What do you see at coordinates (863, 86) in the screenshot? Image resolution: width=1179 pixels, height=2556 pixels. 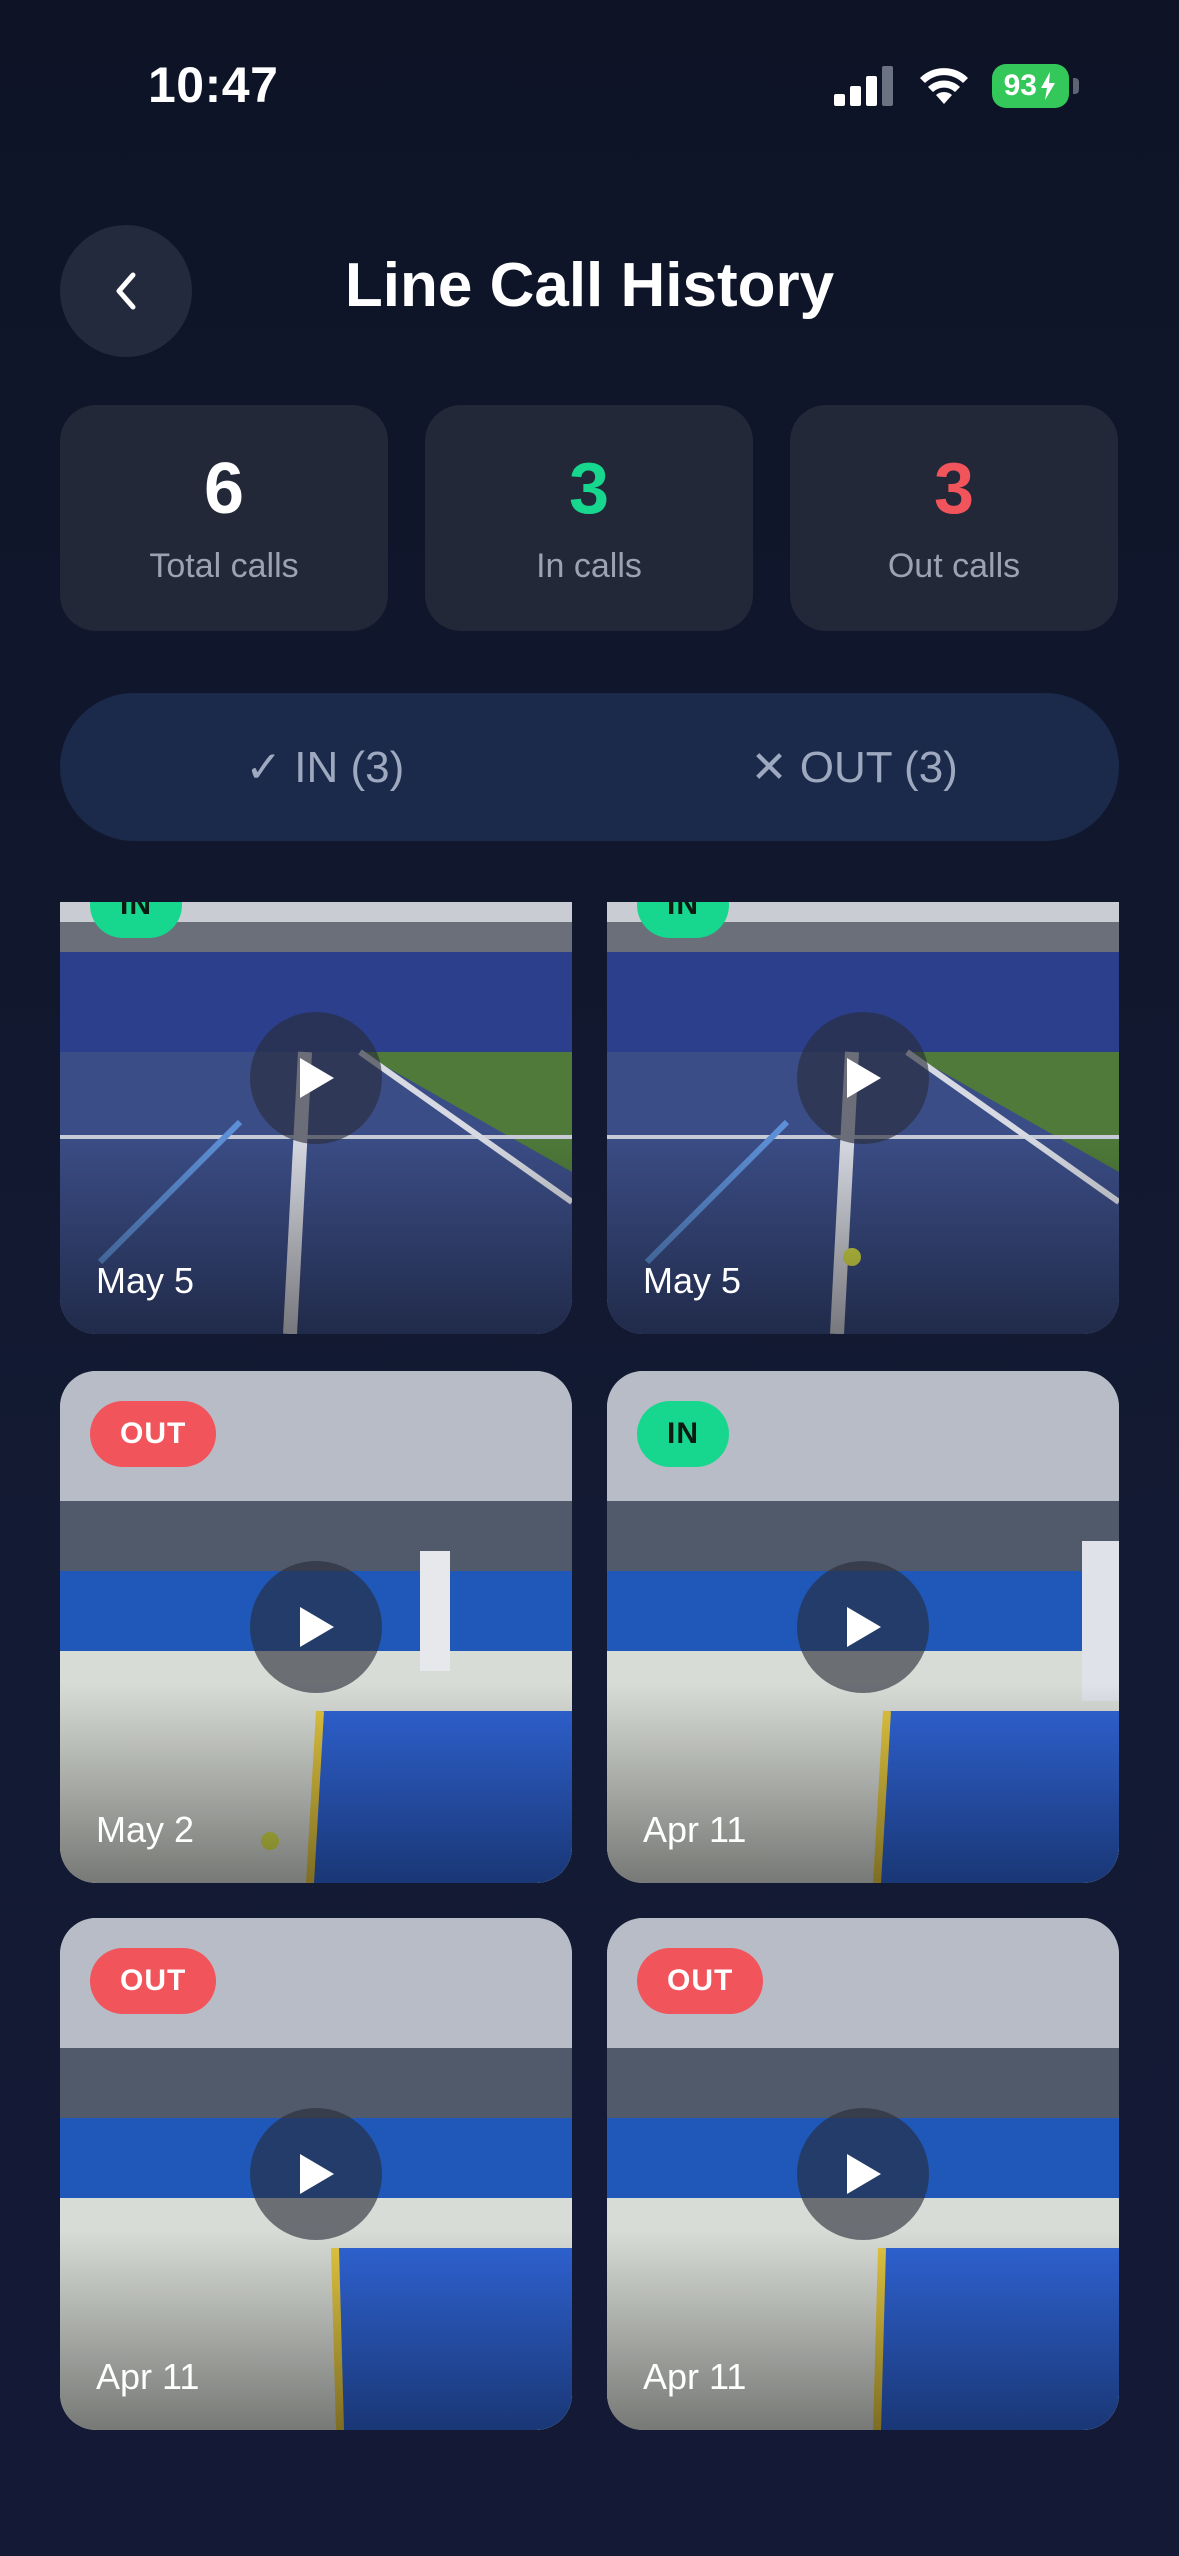 I see `cellular-signal-icon` at bounding box center [863, 86].